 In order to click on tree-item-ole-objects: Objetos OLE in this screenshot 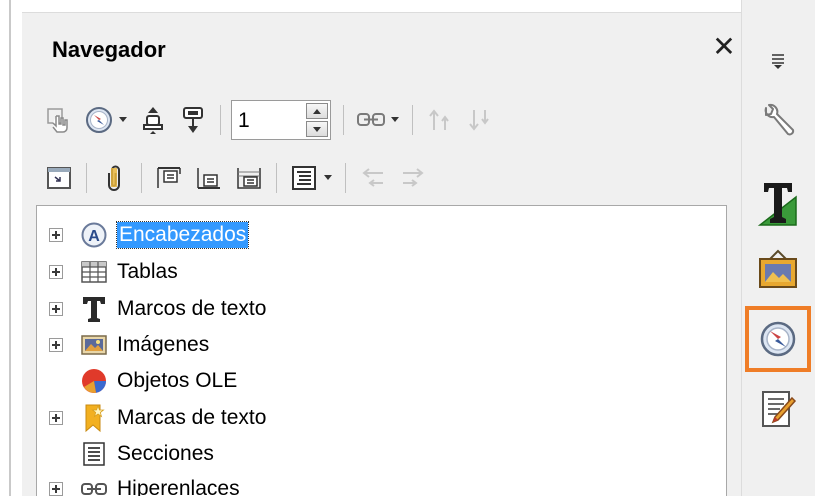, I will do `click(381, 381)`.